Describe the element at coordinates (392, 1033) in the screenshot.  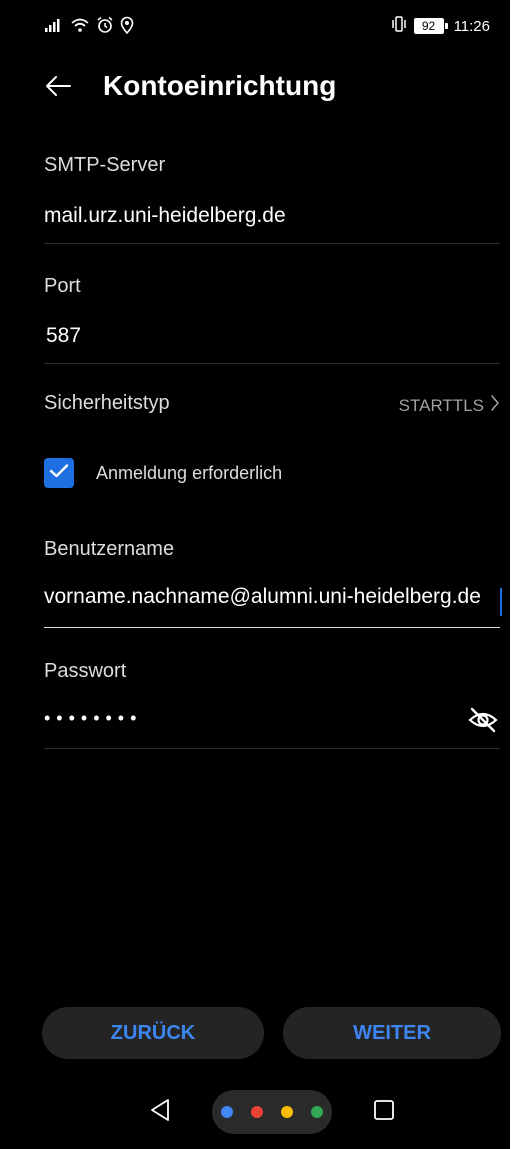
I see `next-button: WEITER` at that location.